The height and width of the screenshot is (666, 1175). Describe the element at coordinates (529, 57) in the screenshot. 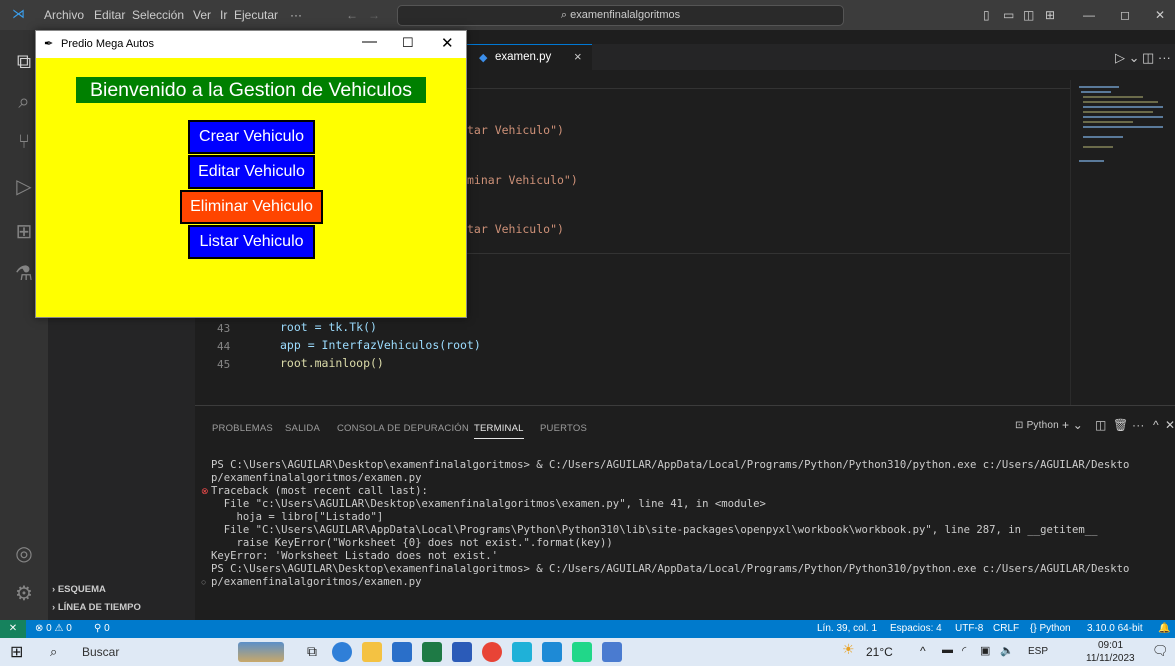

I see `tab-examen-py: ◆ examen.py ×` at that location.